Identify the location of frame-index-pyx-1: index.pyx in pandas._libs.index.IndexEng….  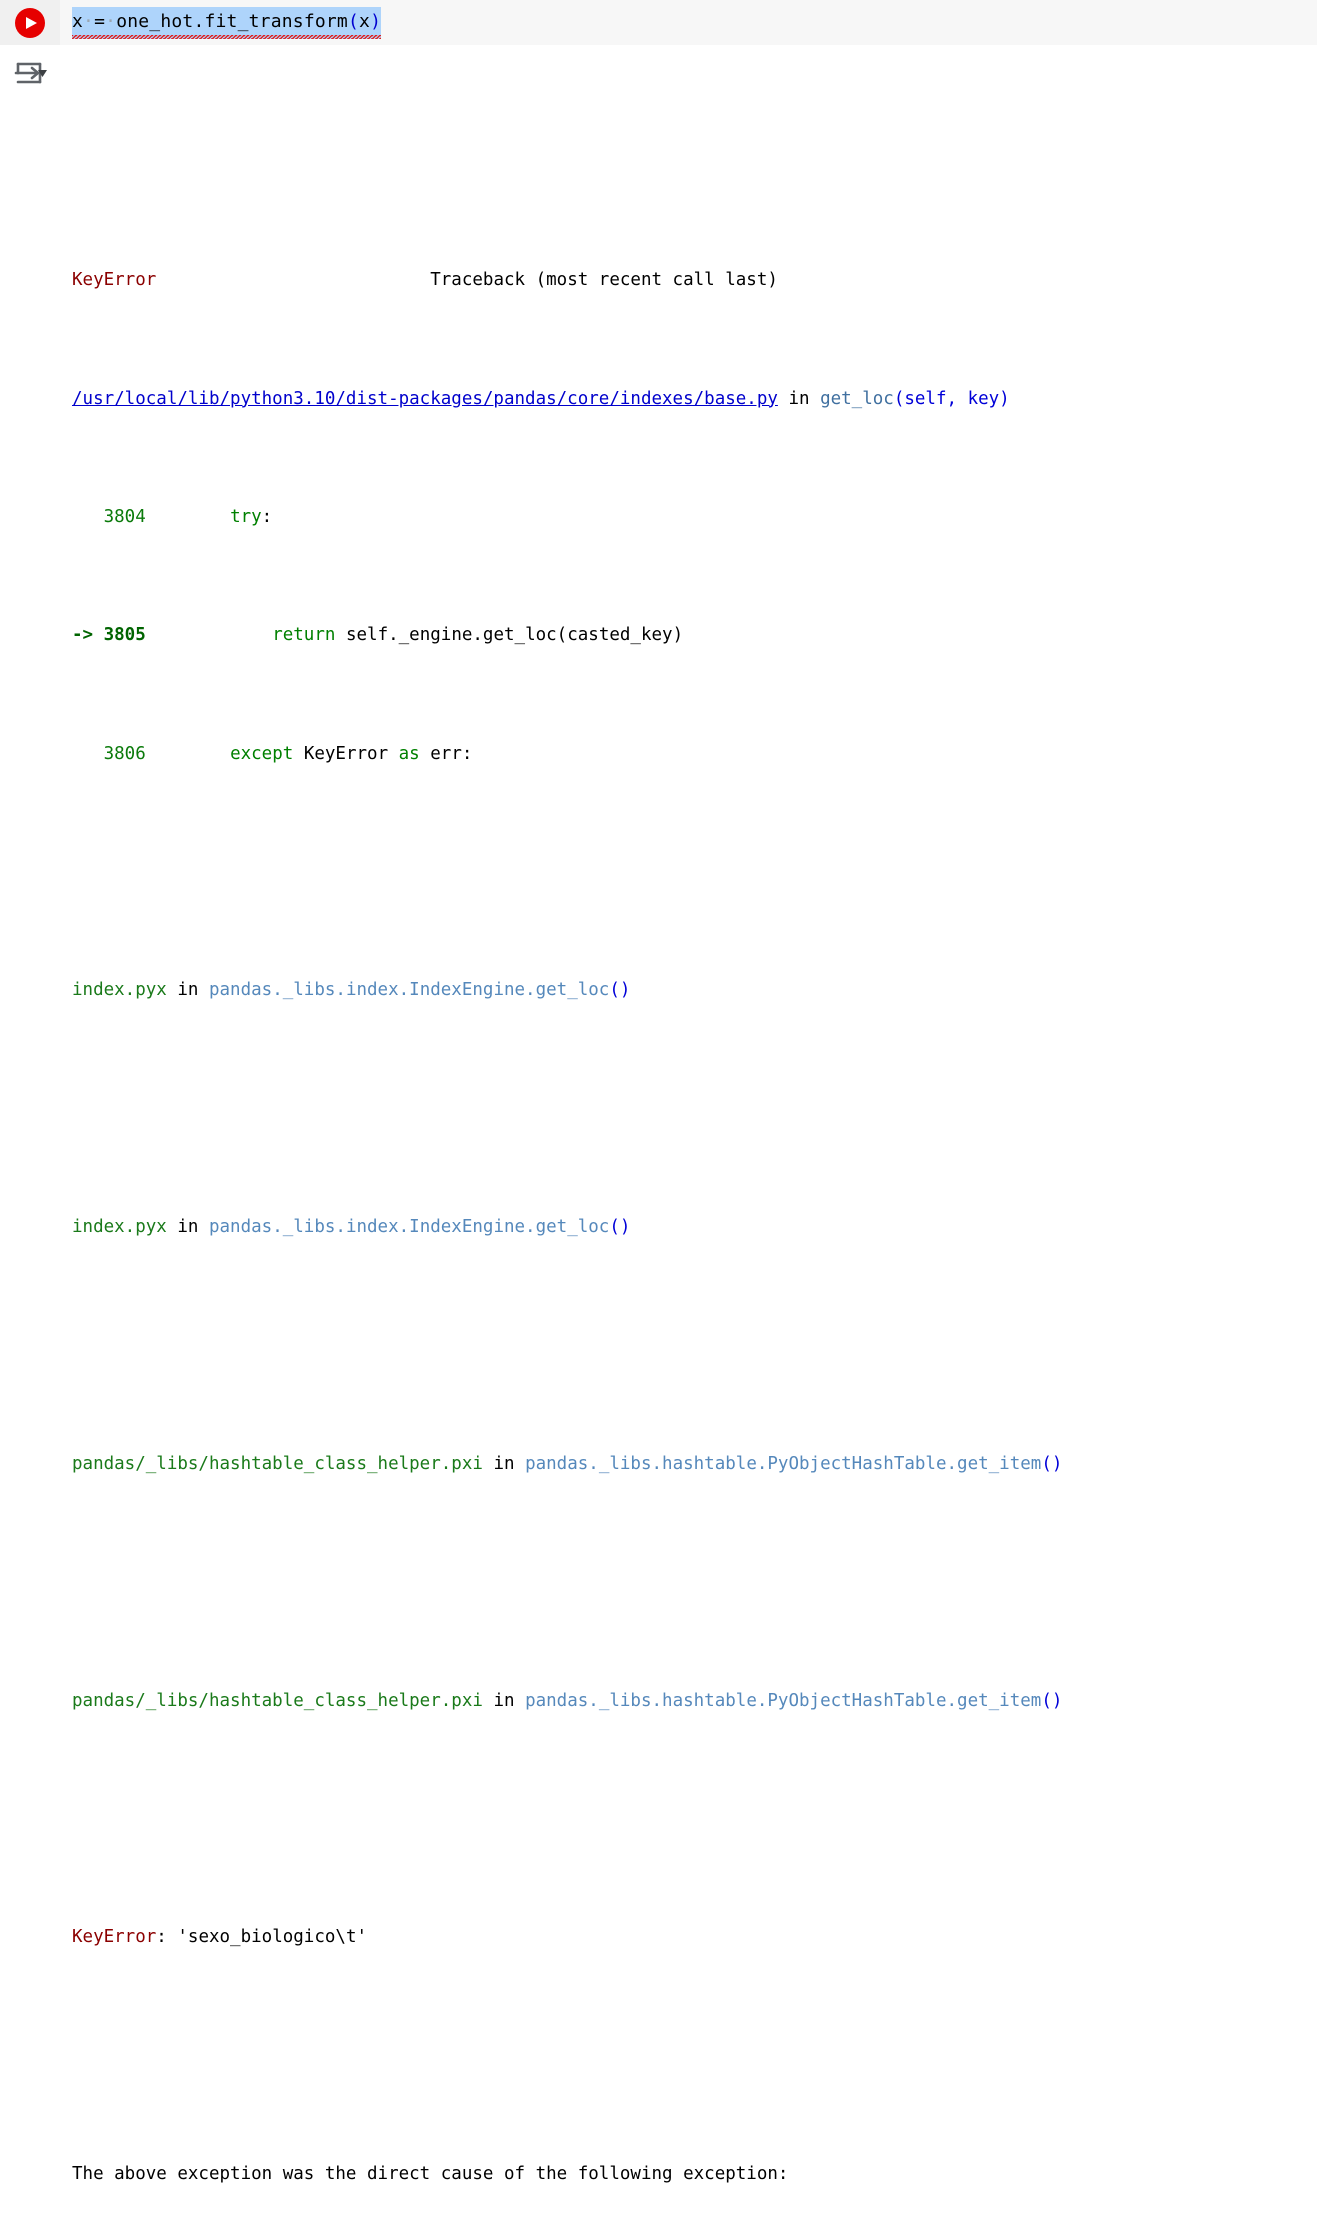
(694, 991).